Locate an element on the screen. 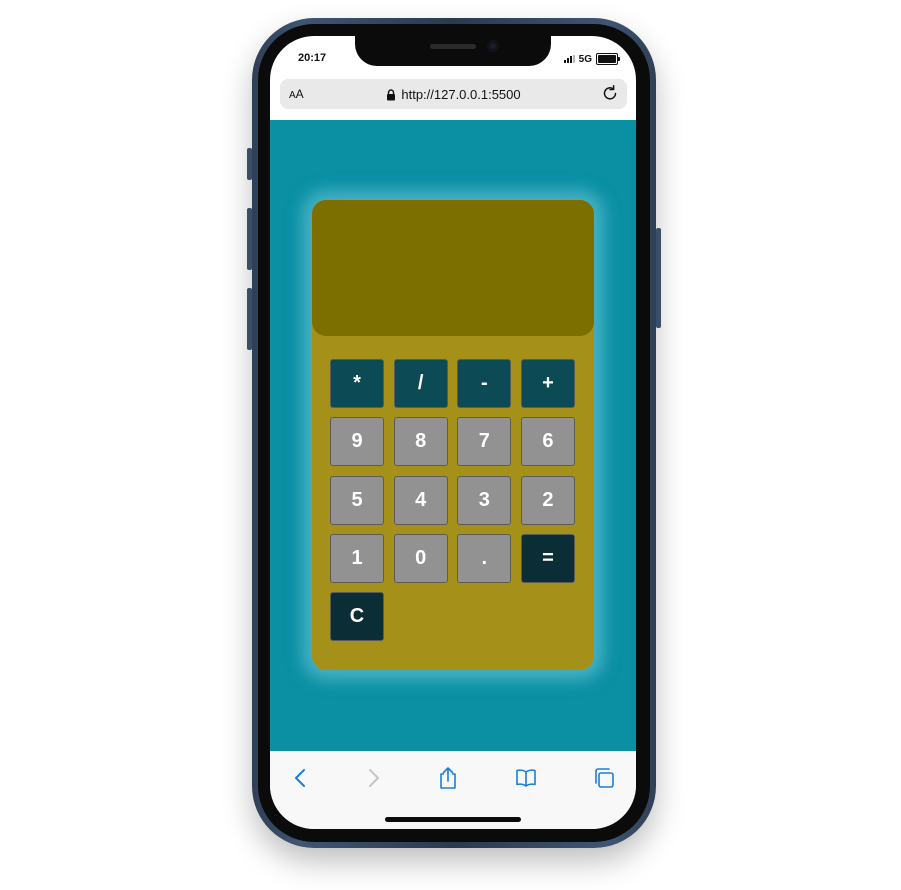 The image size is (901, 890). power-button is located at coordinates (658, 278).